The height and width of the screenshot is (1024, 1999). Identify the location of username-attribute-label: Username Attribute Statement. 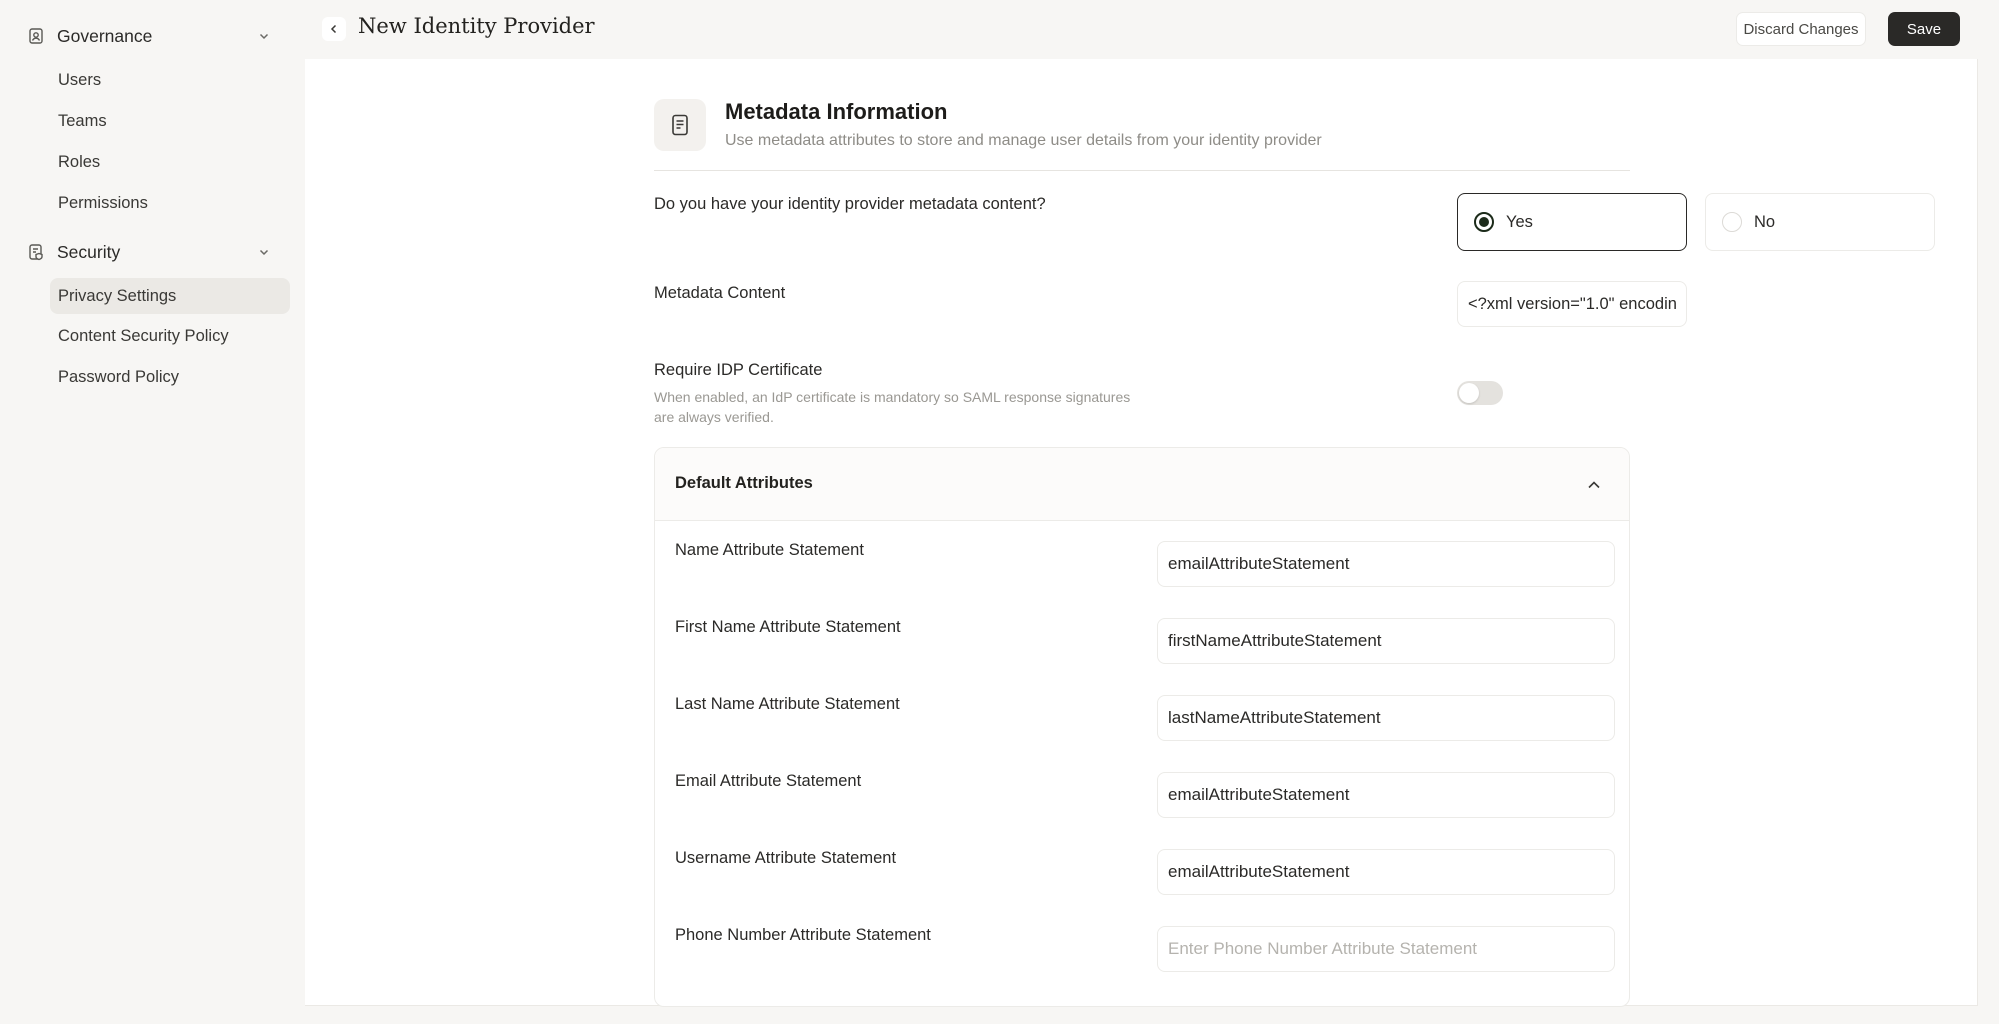
(786, 858).